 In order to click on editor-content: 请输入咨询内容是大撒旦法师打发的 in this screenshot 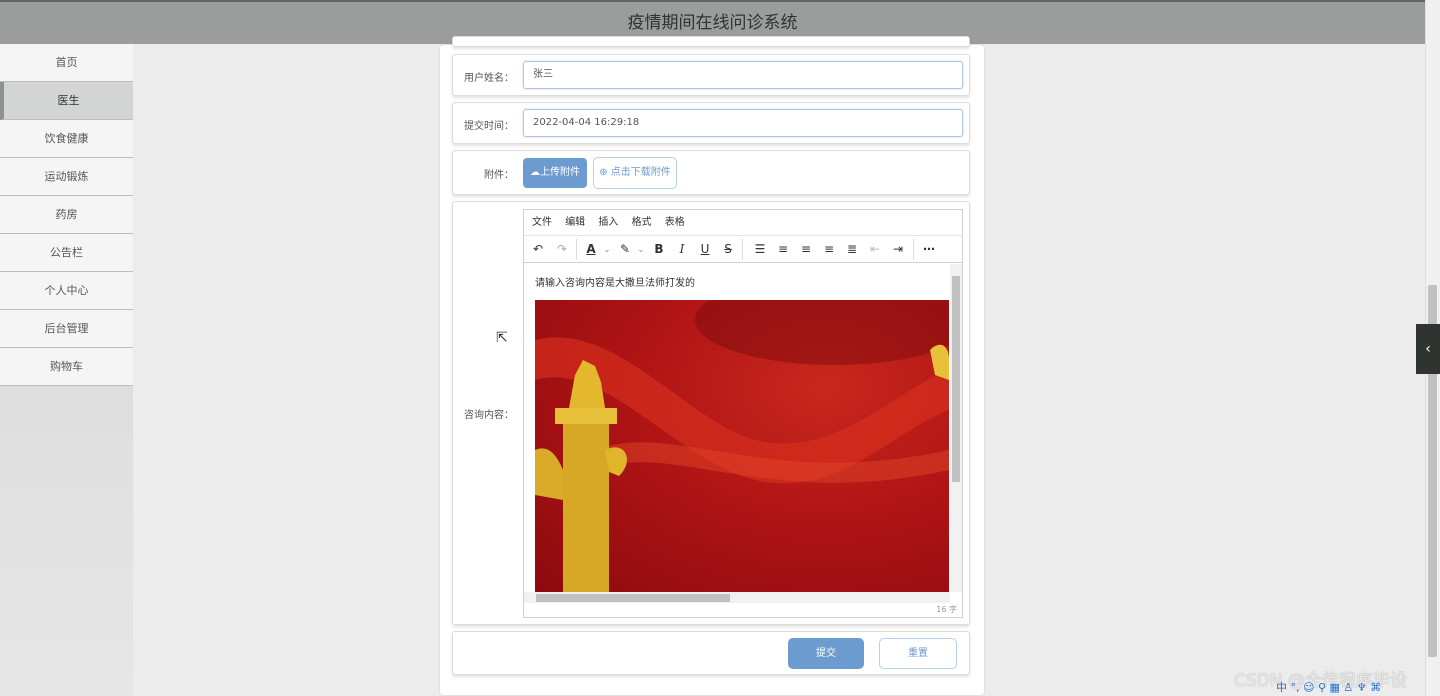, I will do `click(743, 428)`.